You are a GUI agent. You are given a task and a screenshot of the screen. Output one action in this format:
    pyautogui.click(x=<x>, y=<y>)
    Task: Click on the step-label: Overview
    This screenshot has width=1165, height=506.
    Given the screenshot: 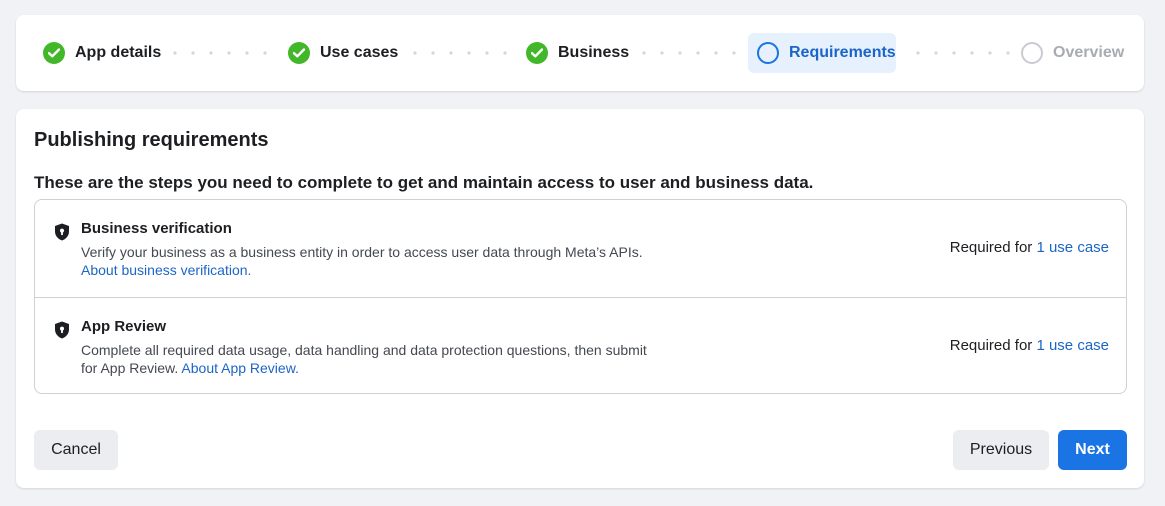 What is the action you would take?
    pyautogui.click(x=1089, y=52)
    